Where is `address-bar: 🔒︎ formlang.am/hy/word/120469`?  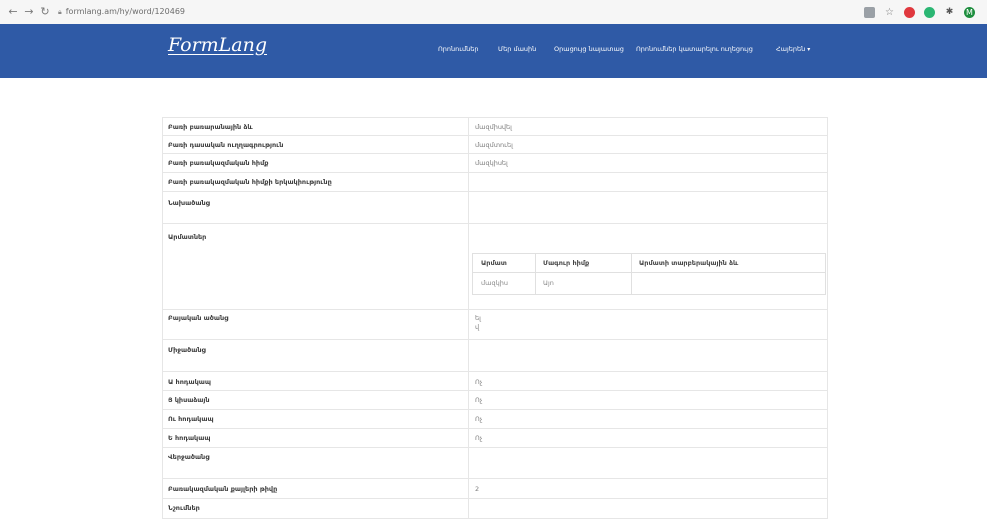 address-bar: 🔒︎ formlang.am/hy/word/120469 is located at coordinates (121, 12).